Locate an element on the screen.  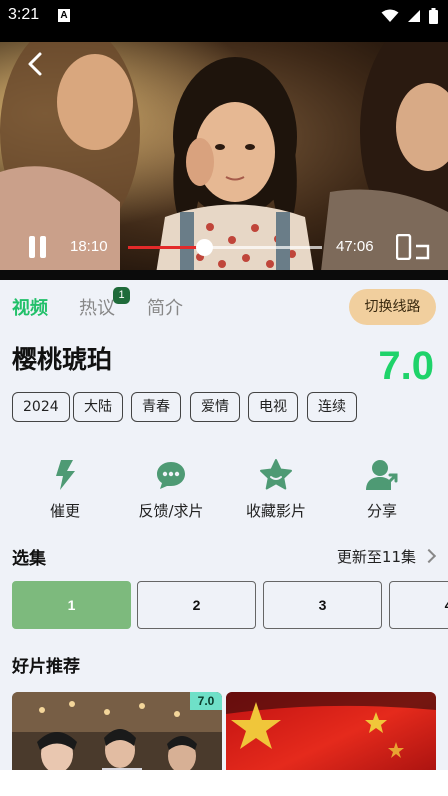
recommend-card-1: 7.0 is located at coordinates (117, 731).